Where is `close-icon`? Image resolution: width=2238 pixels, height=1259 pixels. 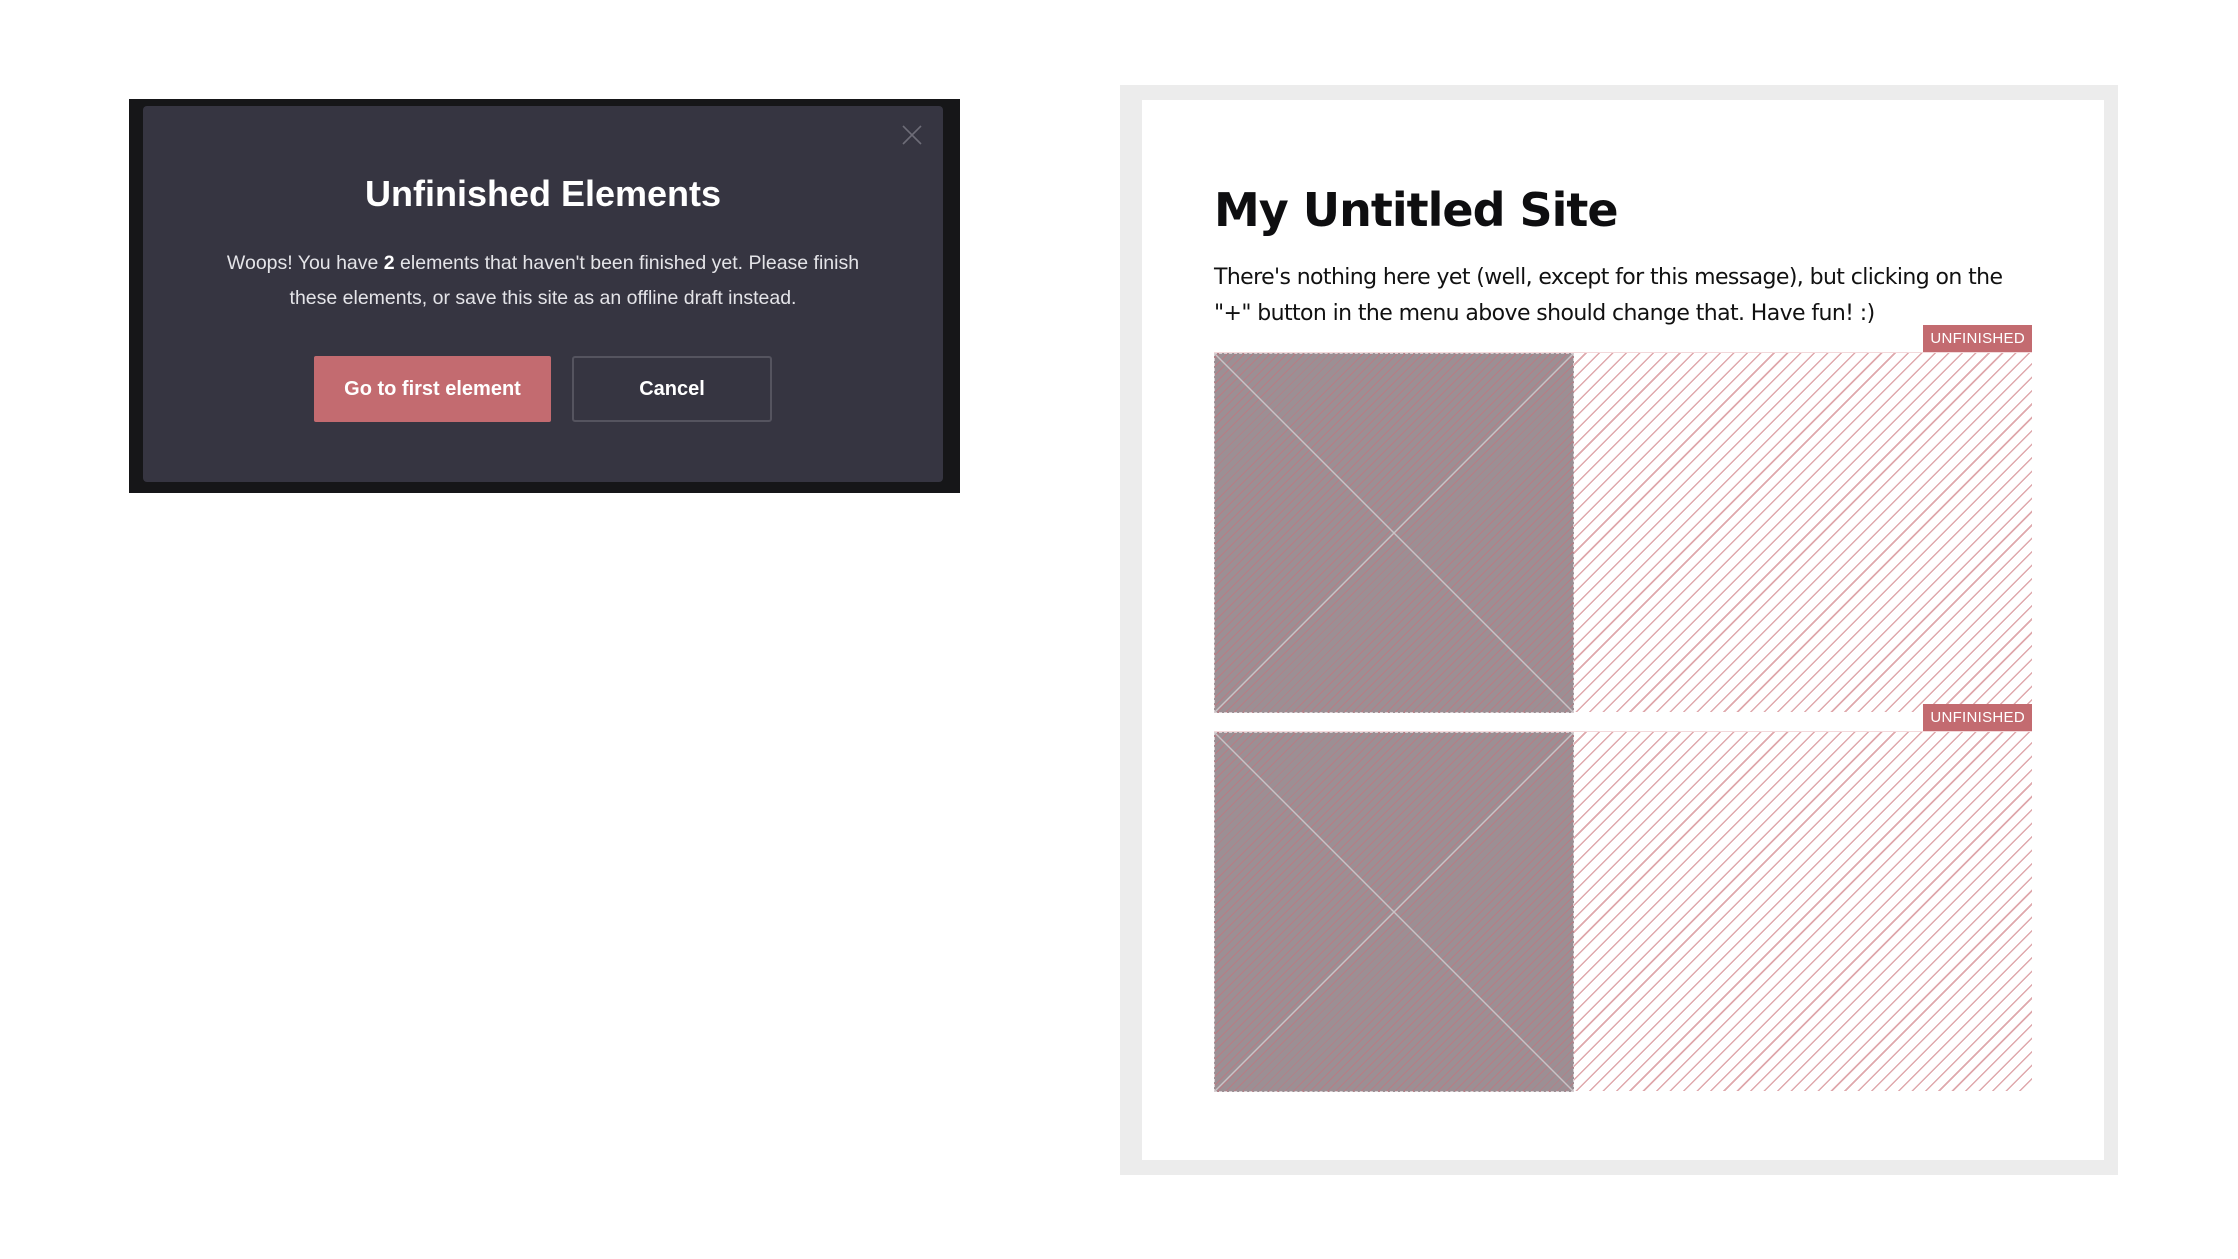 close-icon is located at coordinates (912, 135).